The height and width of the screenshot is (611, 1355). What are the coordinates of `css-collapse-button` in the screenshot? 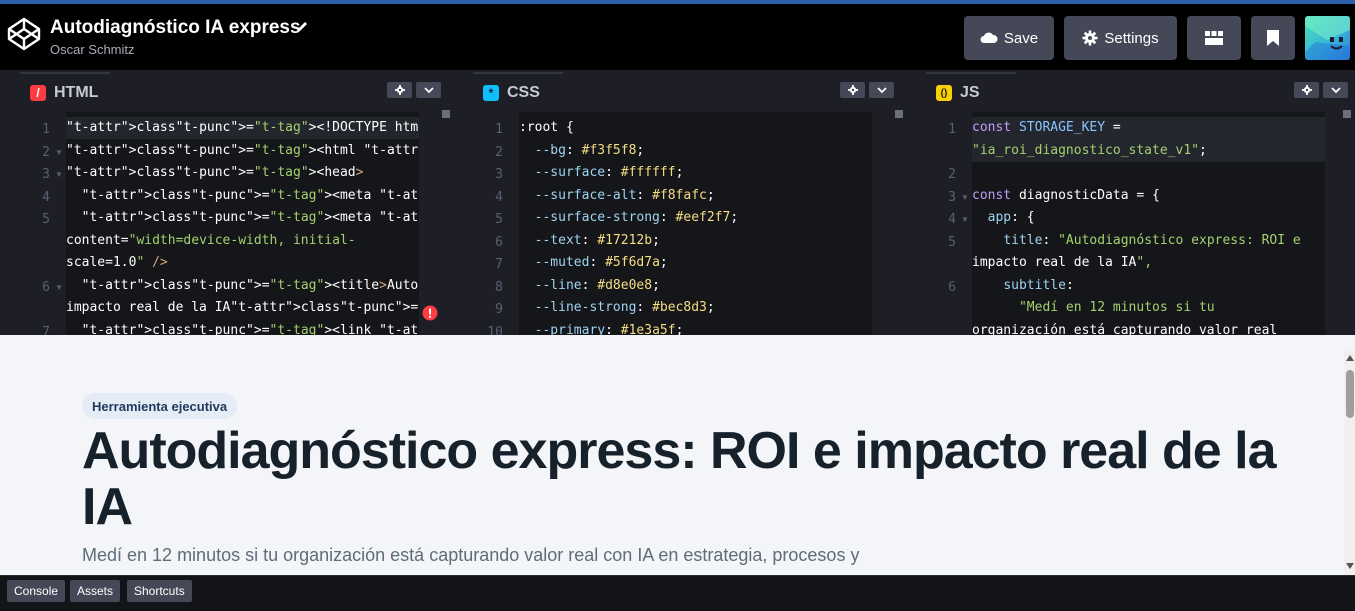 It's located at (881, 90).